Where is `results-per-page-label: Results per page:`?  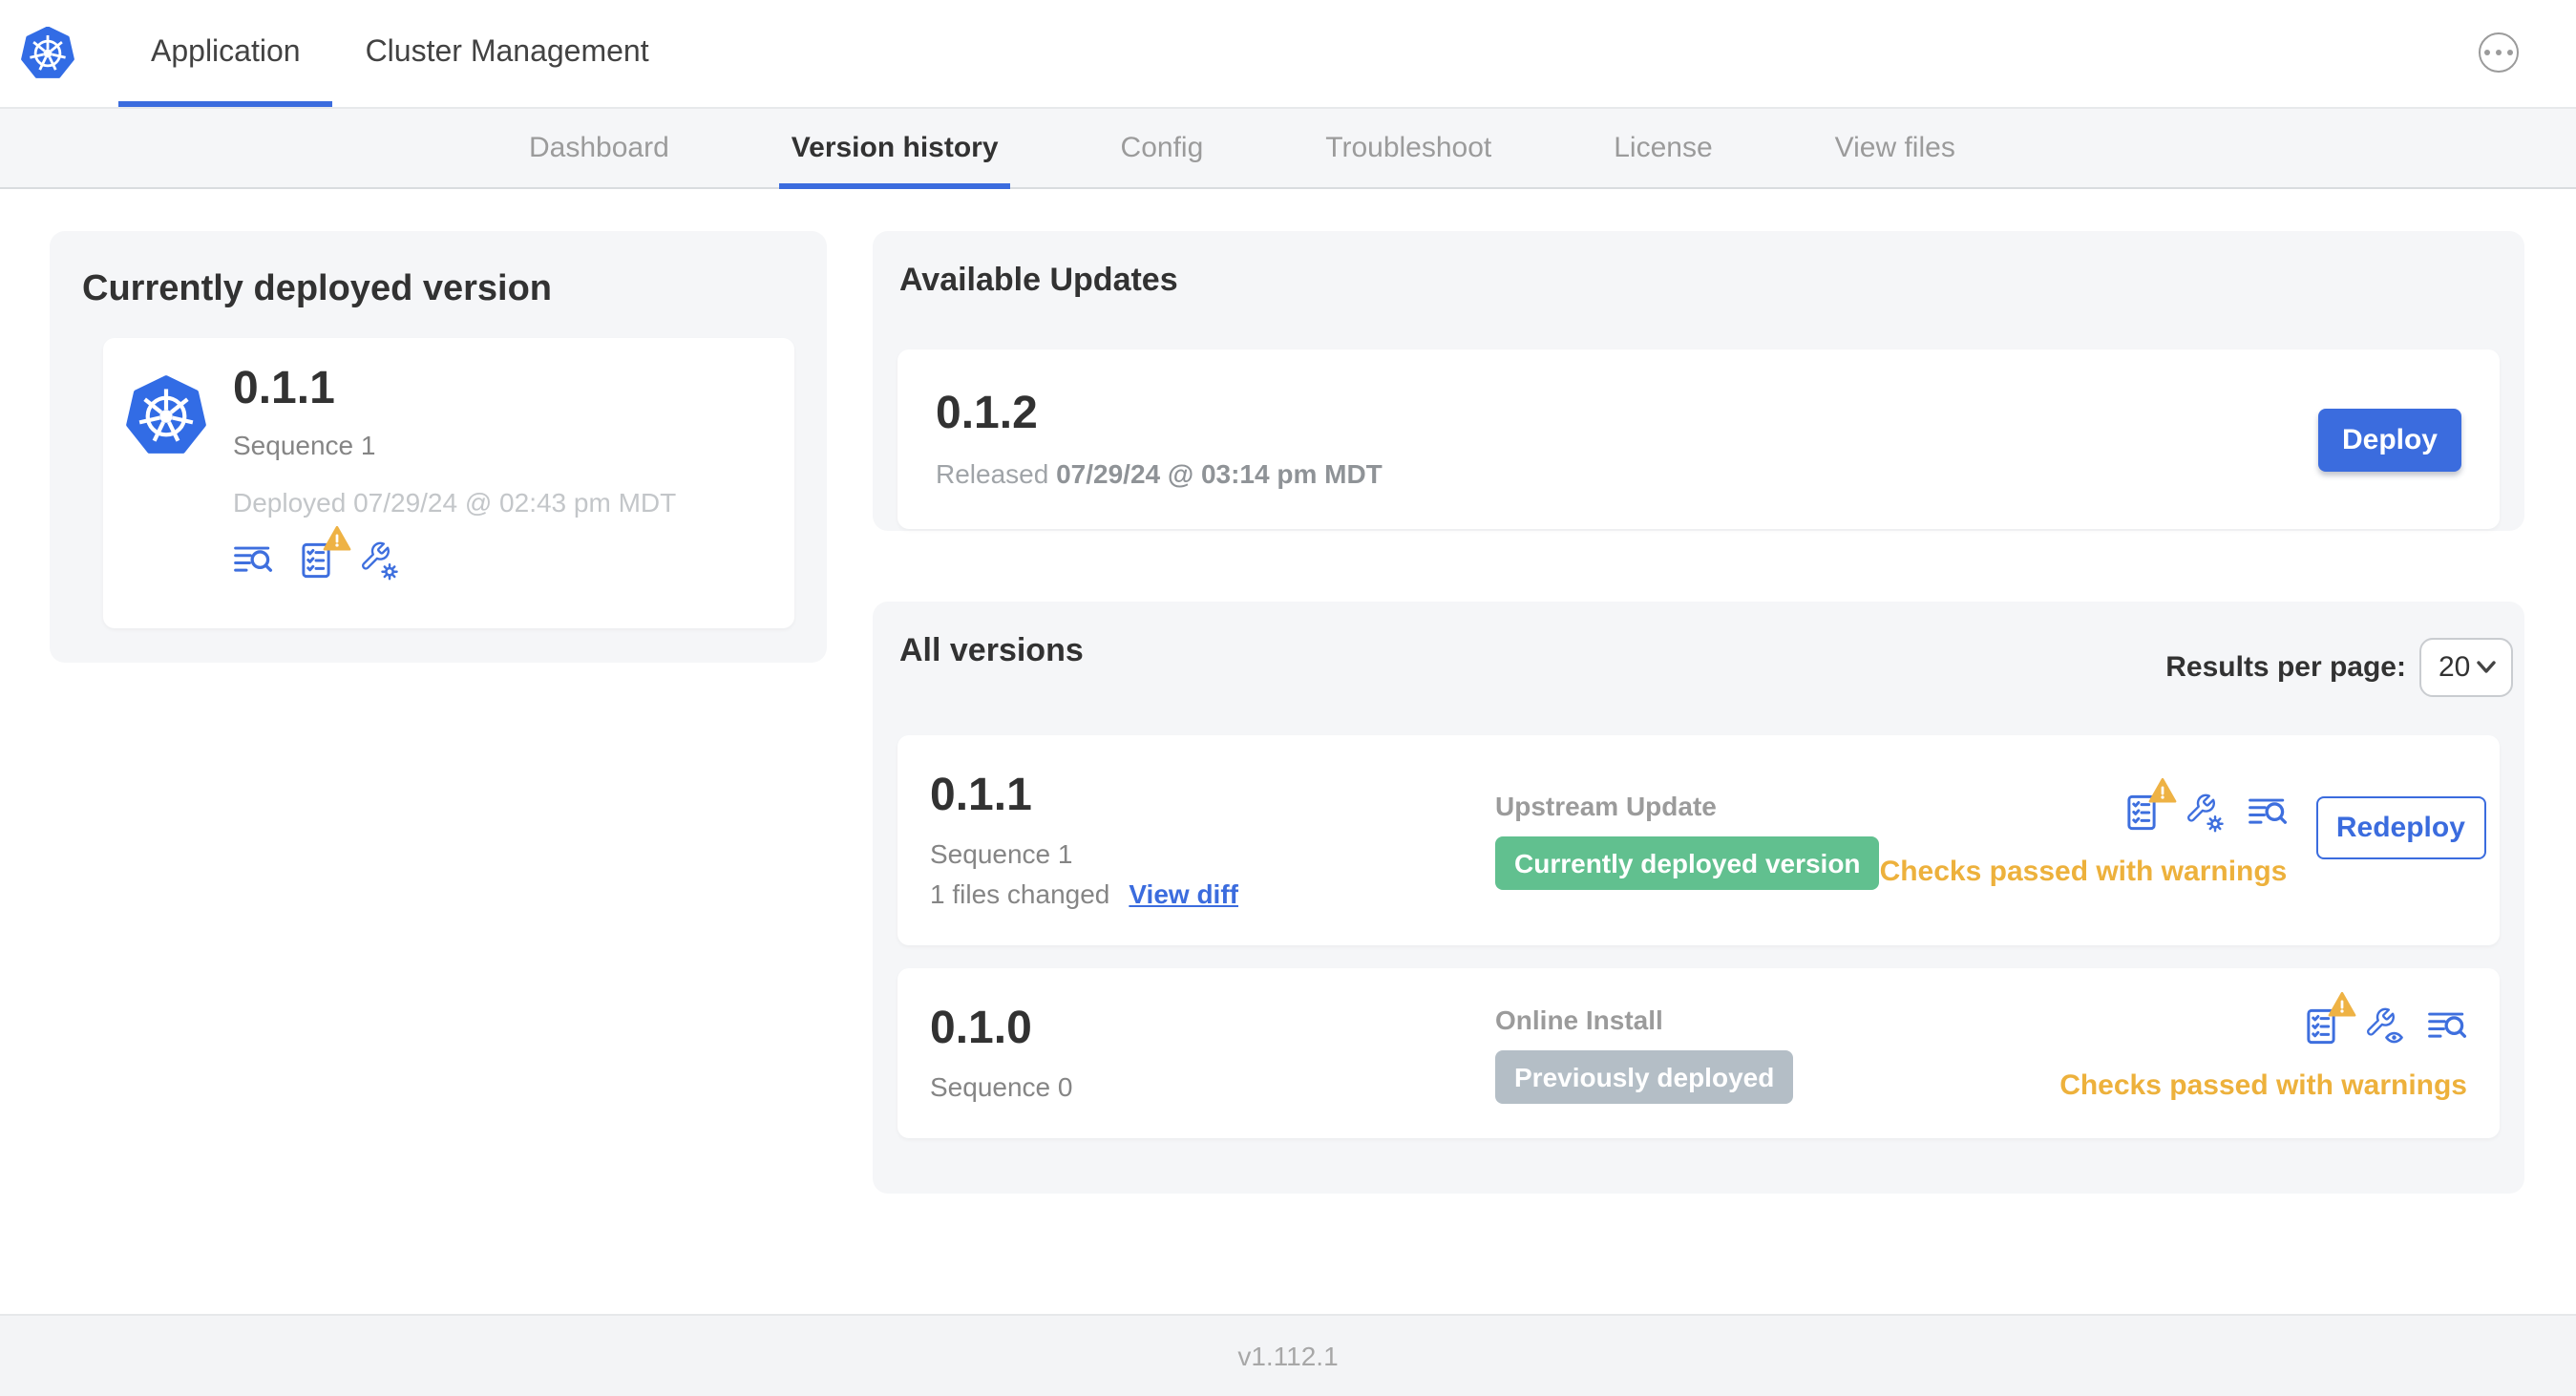
results-per-page-label: Results per page: is located at coordinates (2285, 667).